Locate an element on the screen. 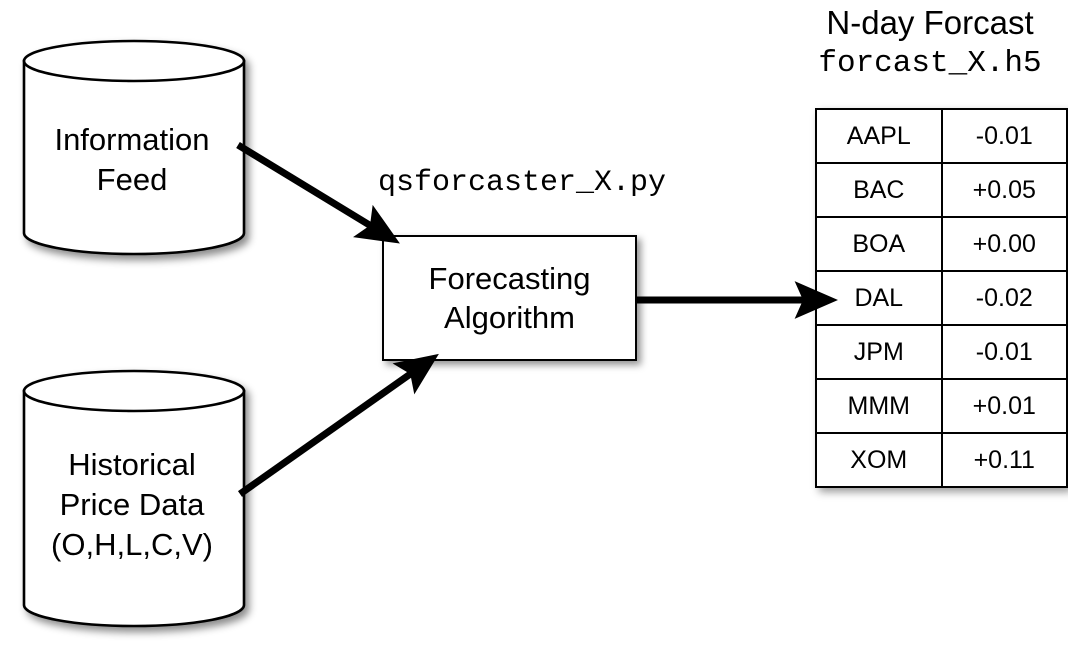 The height and width of the screenshot is (660, 1068). forecast-symbol: XOM is located at coordinates (879, 460).